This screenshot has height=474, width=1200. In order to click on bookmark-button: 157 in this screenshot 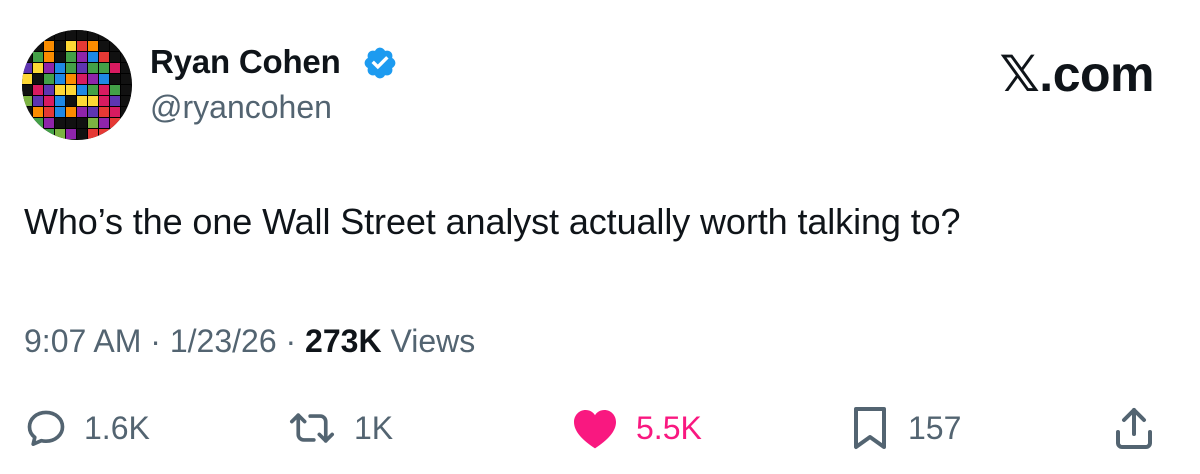, I will do `click(904, 428)`.